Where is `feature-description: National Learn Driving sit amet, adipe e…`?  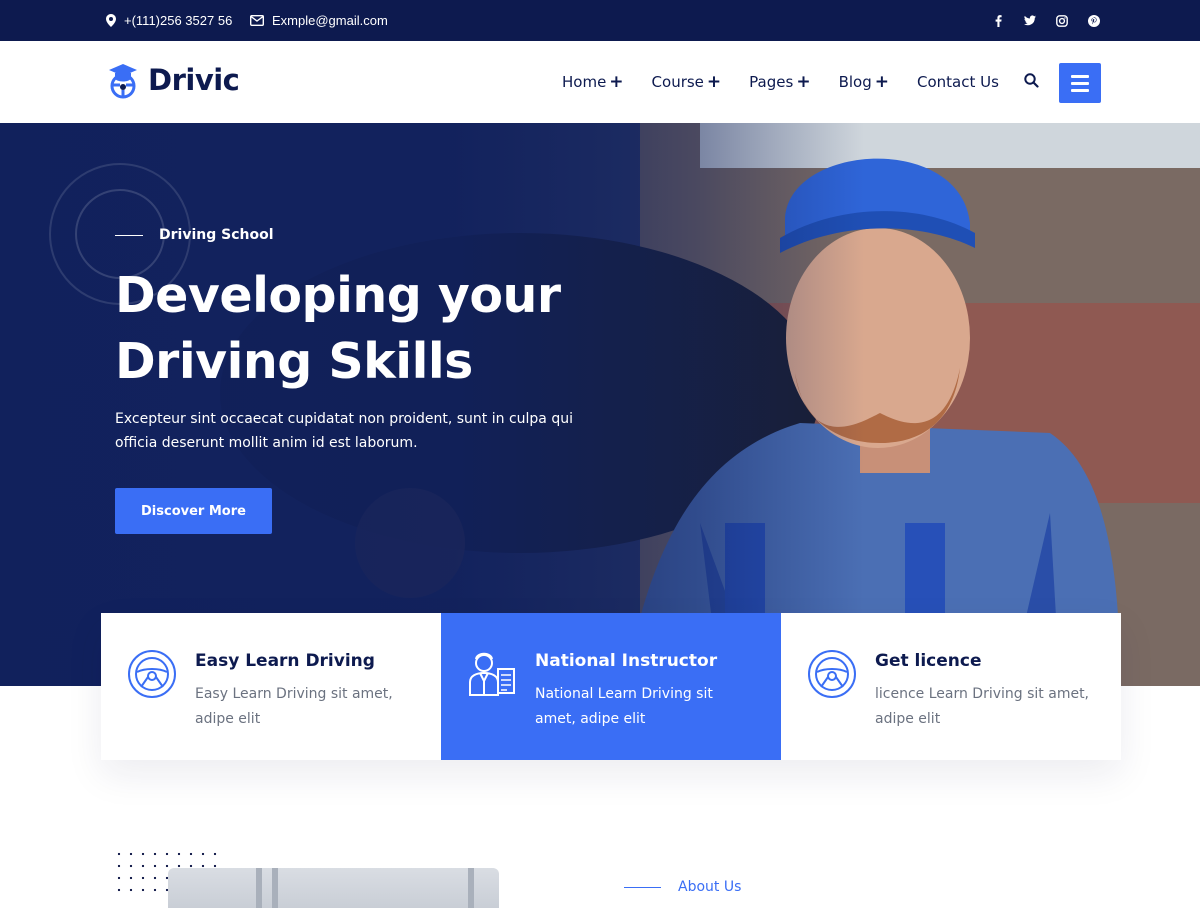
feature-description: National Learn Driving sit amet, adipe e… is located at coordinates (624, 706).